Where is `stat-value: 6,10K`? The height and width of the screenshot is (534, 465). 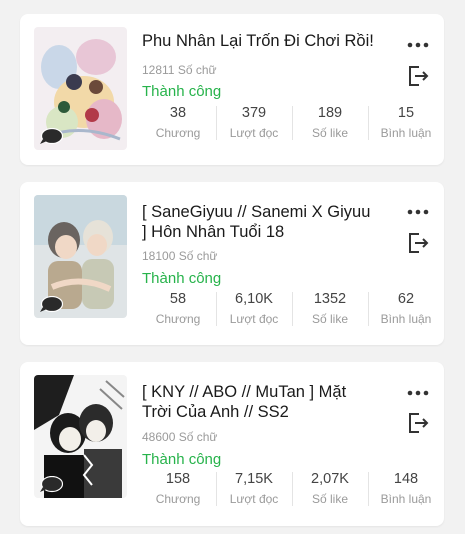 stat-value: 6,10K is located at coordinates (254, 299).